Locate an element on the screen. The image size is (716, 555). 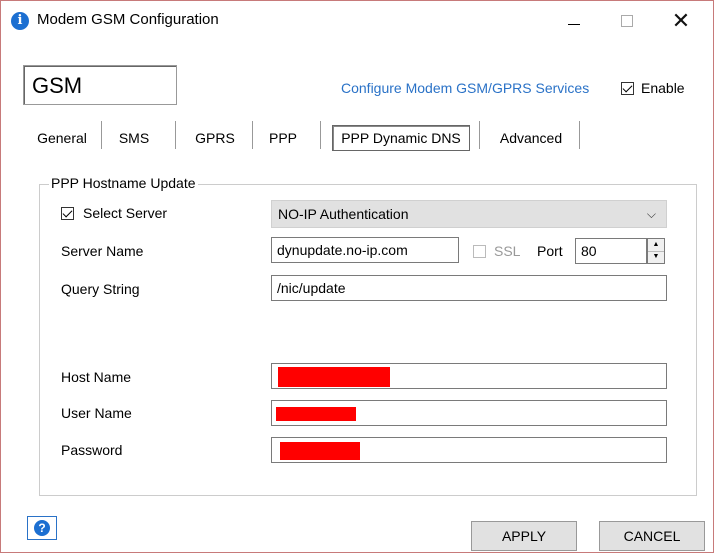
stepper-down-icon: ▼ is located at coordinates (656, 257).